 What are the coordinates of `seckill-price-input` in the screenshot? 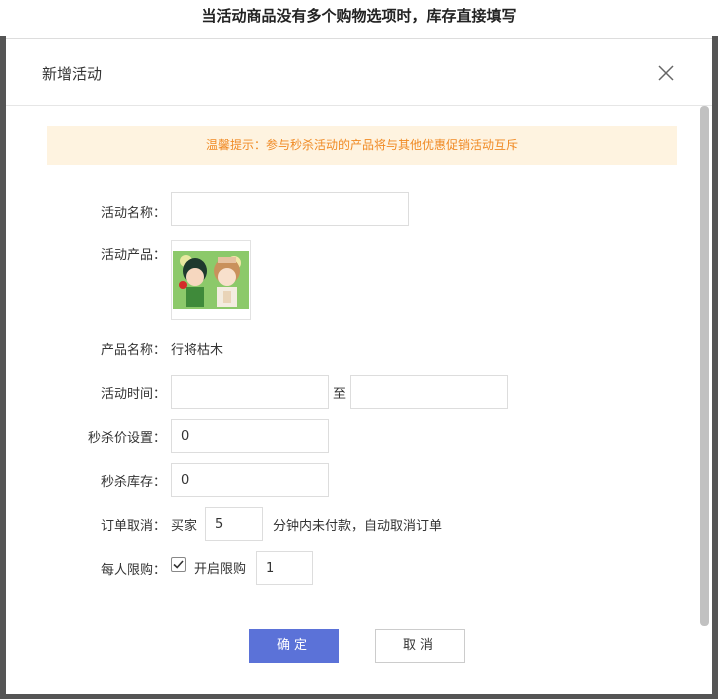 It's located at (250, 436).